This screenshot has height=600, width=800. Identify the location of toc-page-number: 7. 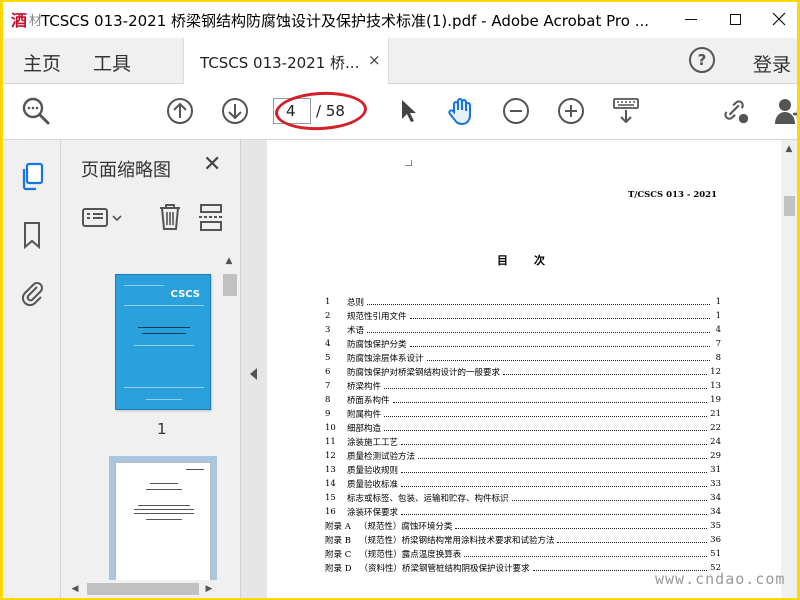
(718, 344).